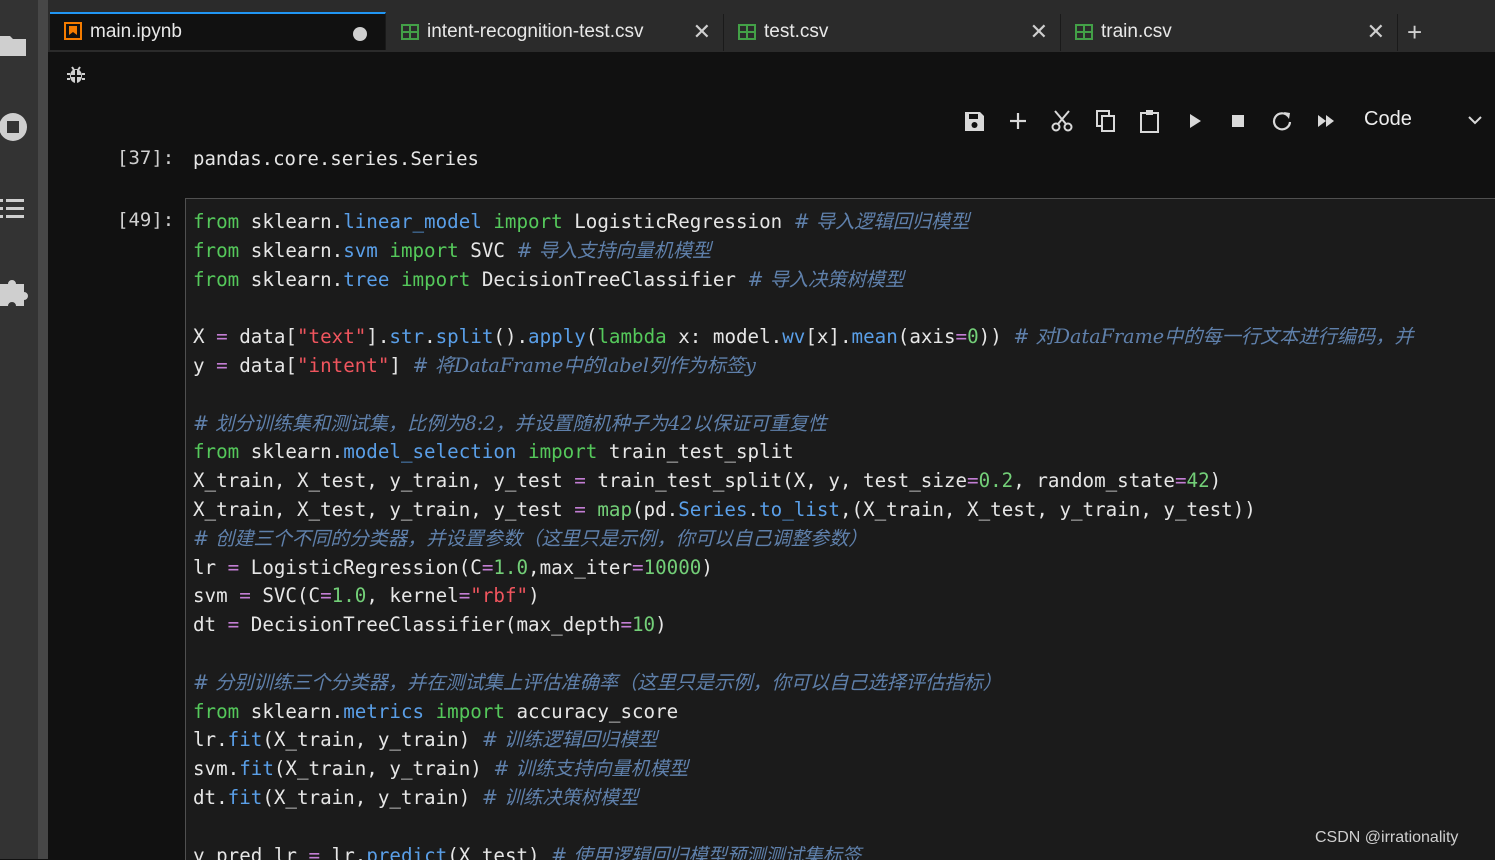 The height and width of the screenshot is (860, 1495). Describe the element at coordinates (1062, 121) in the screenshot. I see `cut-icon` at that location.